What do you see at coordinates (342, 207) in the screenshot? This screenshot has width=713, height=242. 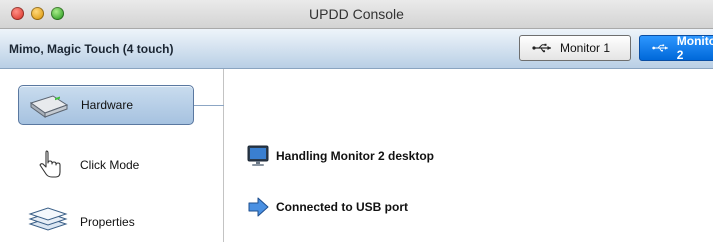 I see `status-usb-text: Connected to USB port` at bounding box center [342, 207].